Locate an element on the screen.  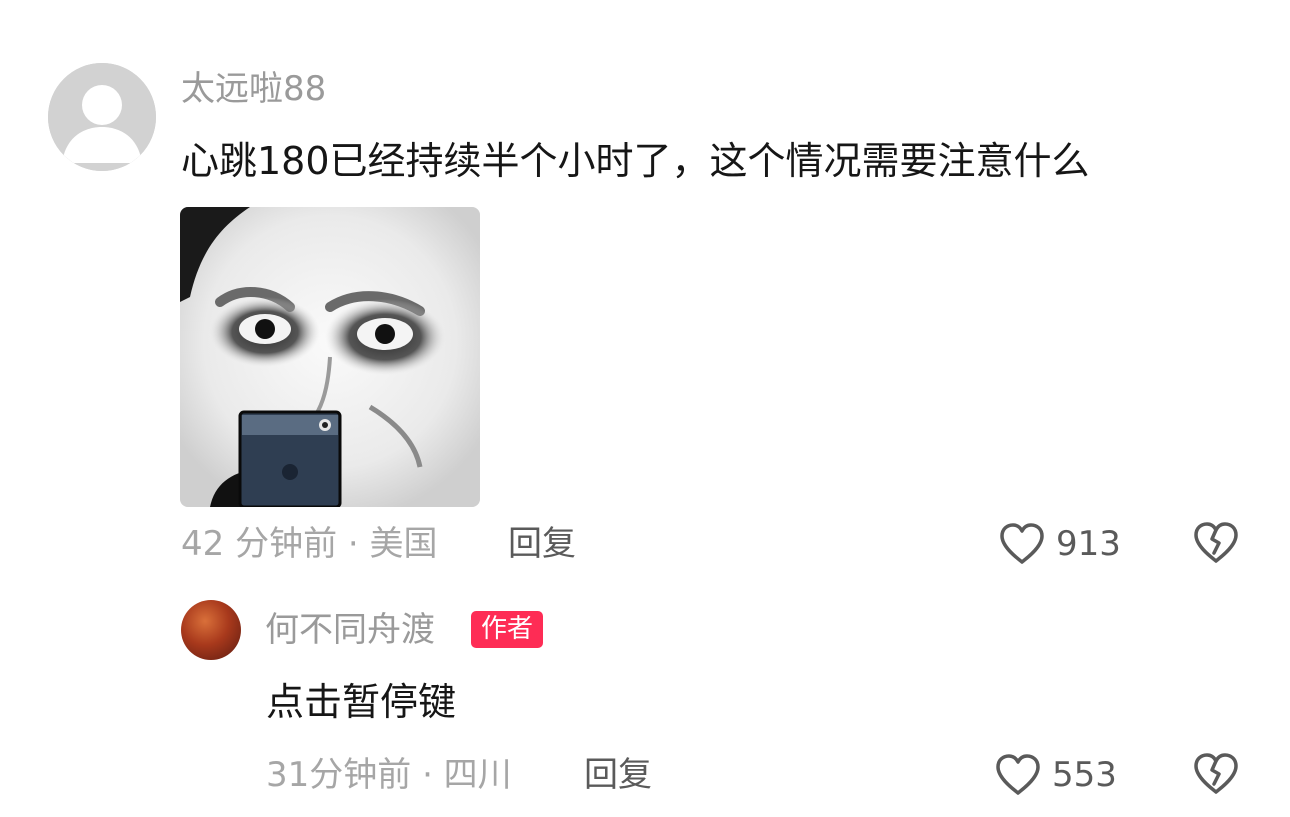
like-button: 553 is located at coordinates (1055, 775).